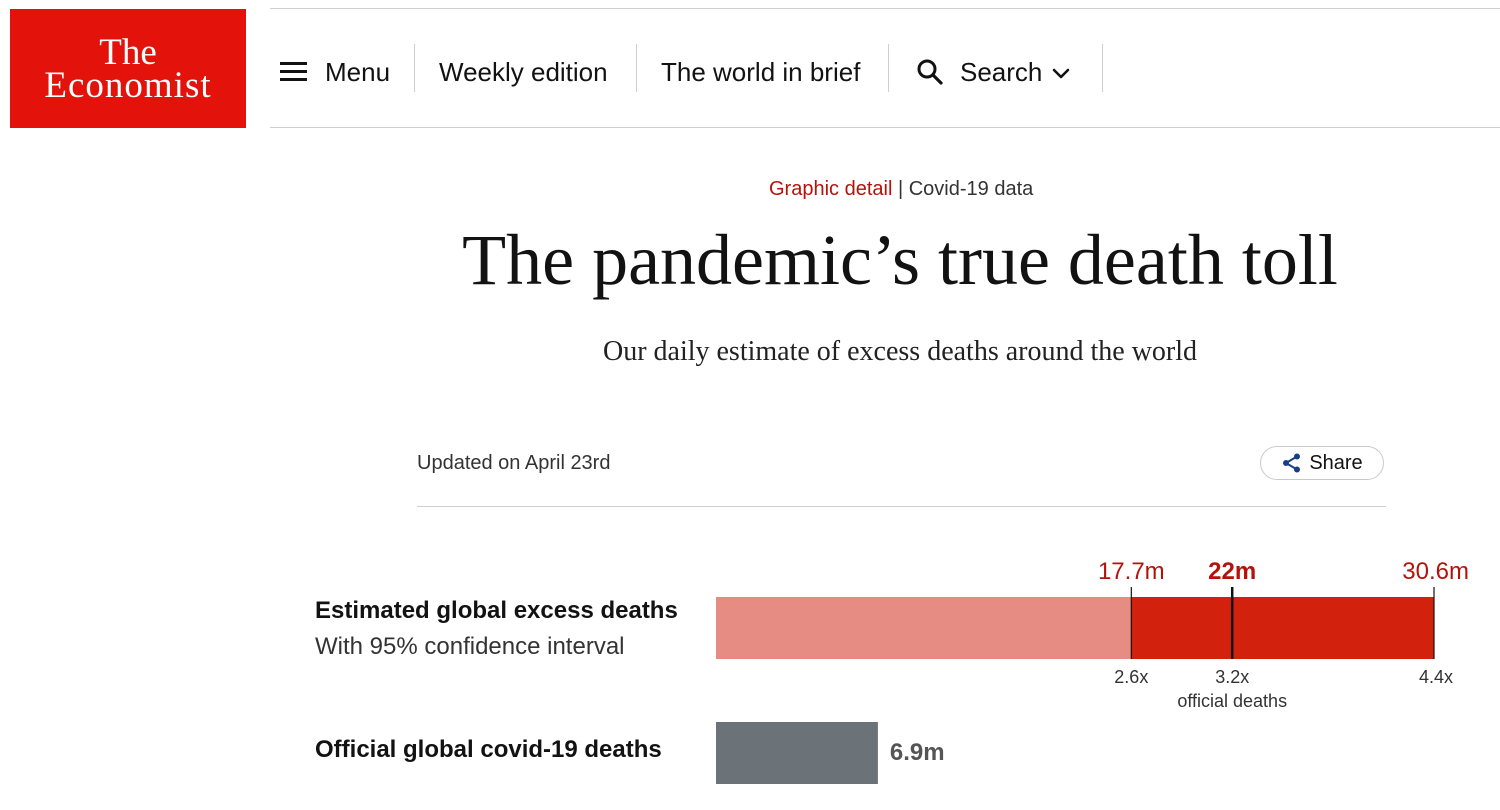 The height and width of the screenshot is (810, 1500). What do you see at coordinates (1436, 677) in the screenshot?
I see `multiple-label-upper: 4.4x` at bounding box center [1436, 677].